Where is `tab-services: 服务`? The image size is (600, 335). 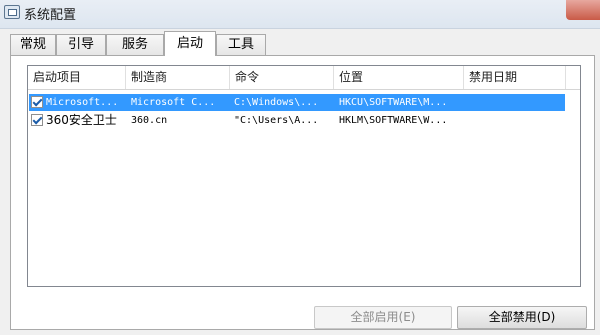 tab-services: 服务 is located at coordinates (135, 44).